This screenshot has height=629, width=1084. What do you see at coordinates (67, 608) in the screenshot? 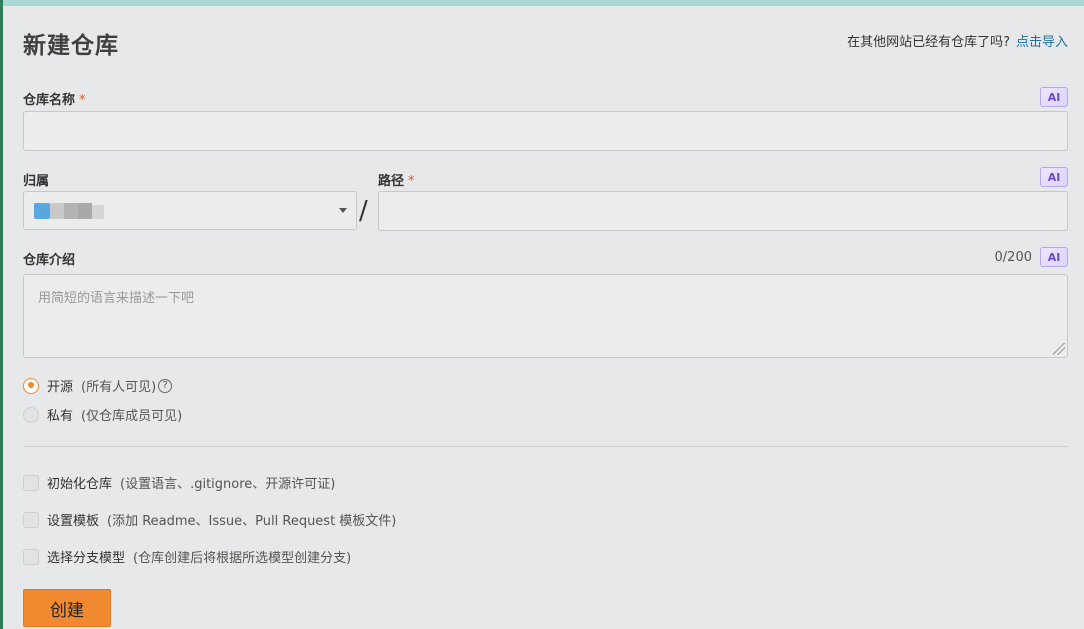
I see `create-button: 创建` at bounding box center [67, 608].